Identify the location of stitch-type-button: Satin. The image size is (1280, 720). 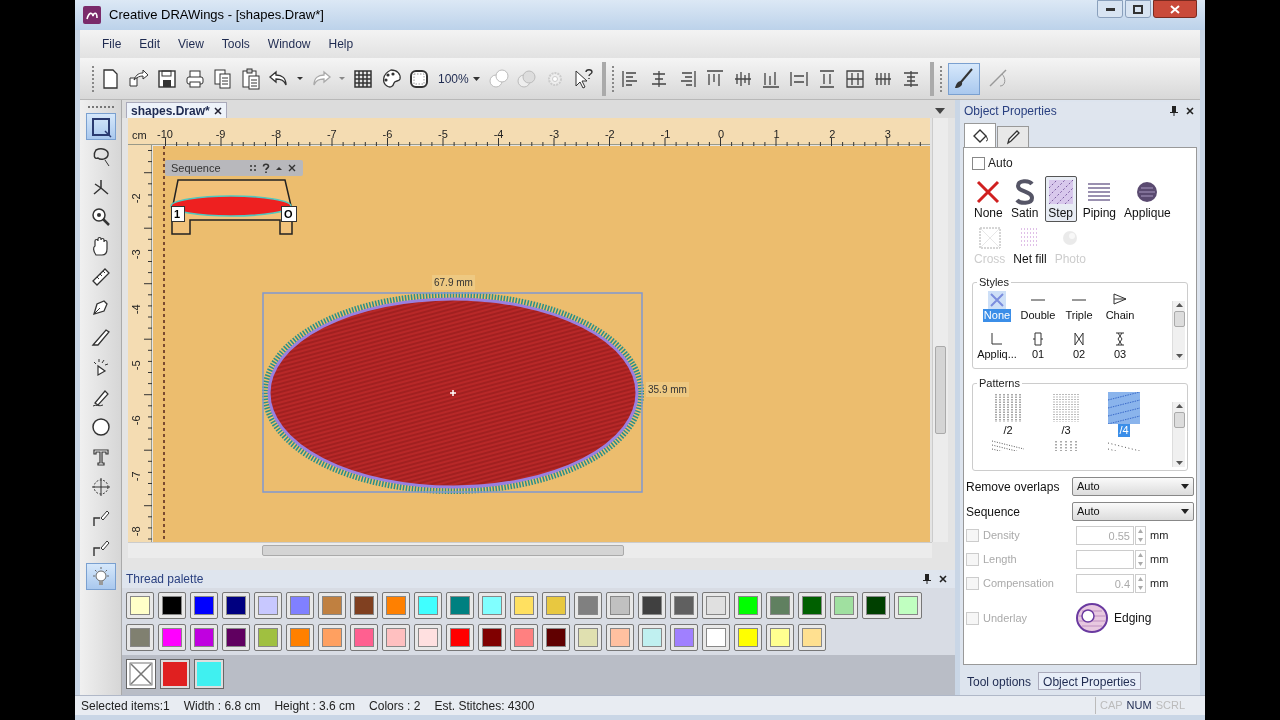
(1024, 199).